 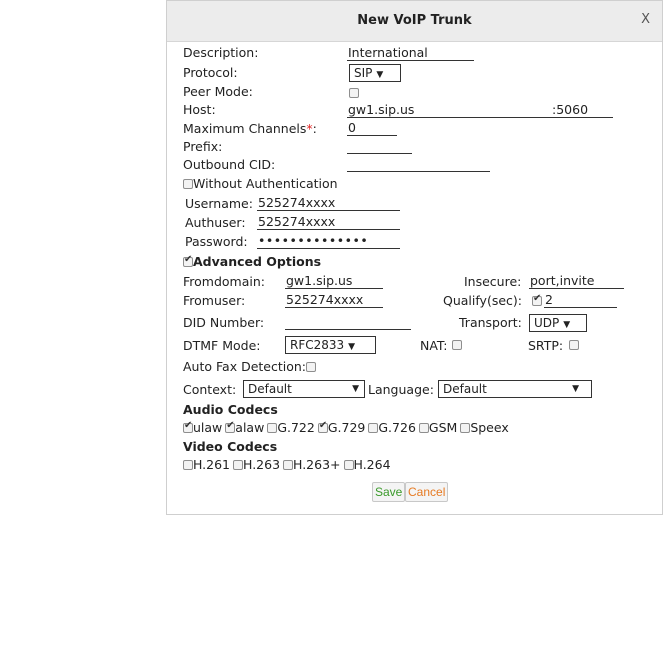 I want to click on peer-mode-checkbox, so click(x=354, y=93).